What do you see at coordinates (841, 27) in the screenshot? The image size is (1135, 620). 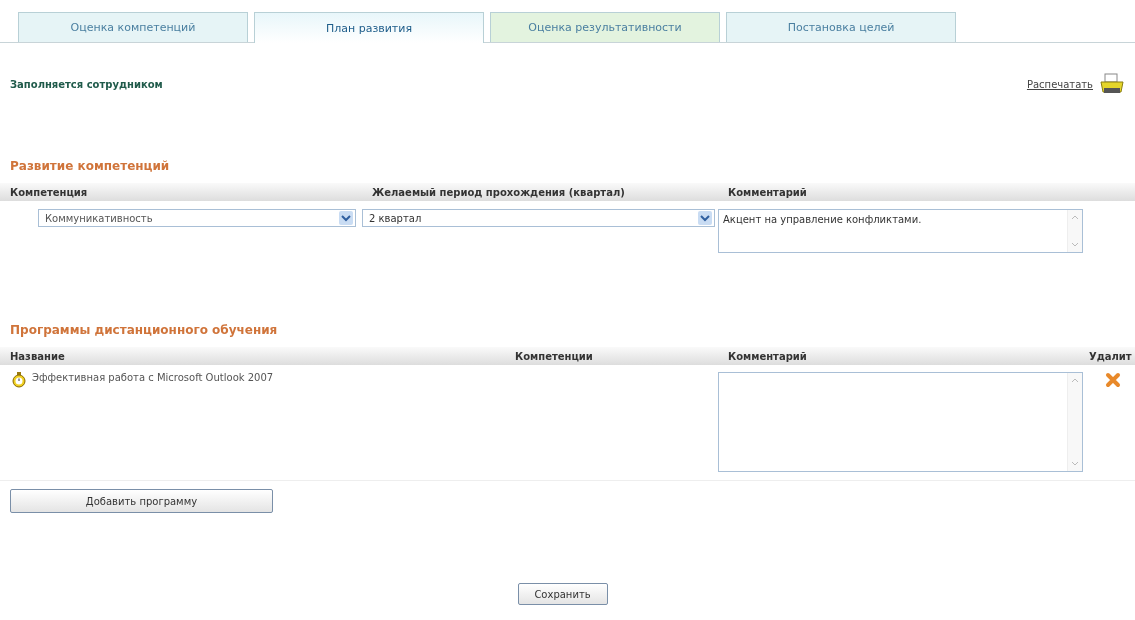 I see `tab: Постановка целей` at bounding box center [841, 27].